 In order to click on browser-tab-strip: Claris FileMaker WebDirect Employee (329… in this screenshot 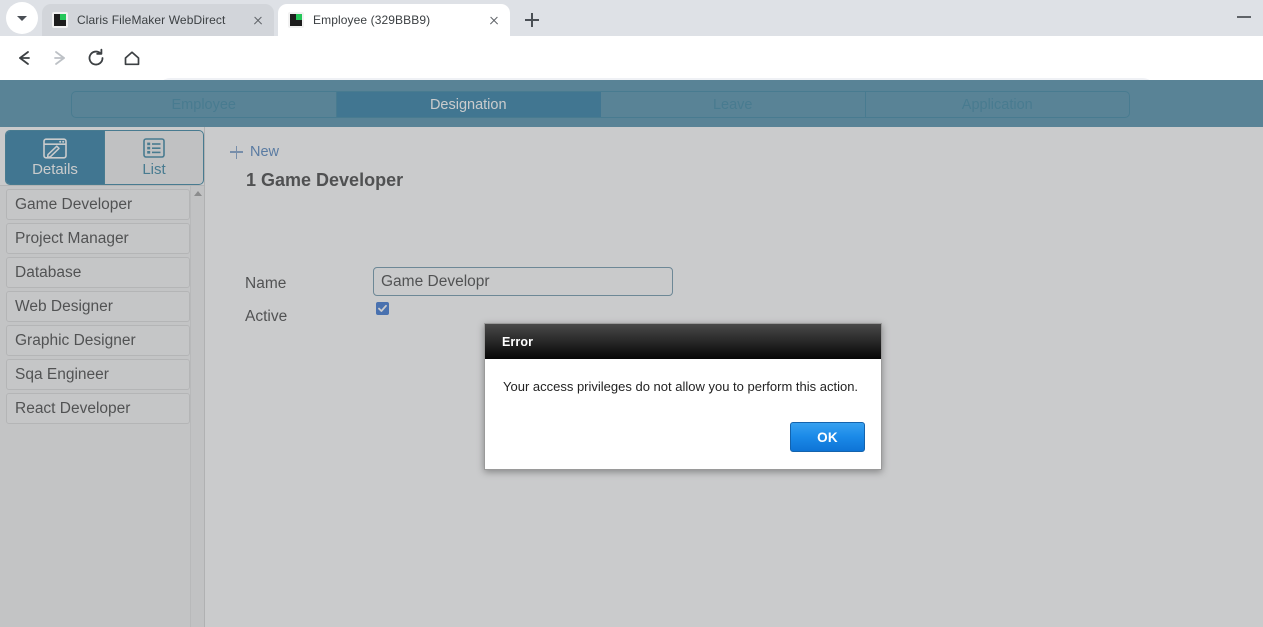, I will do `click(631, 18)`.